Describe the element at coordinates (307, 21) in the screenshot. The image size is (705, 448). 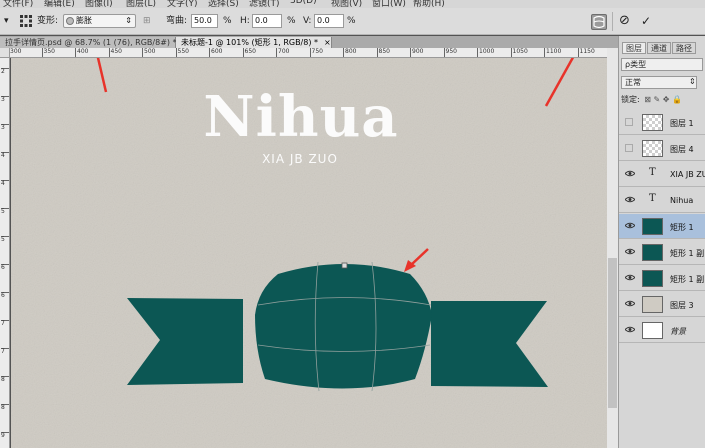
I see `v-distort-label: V:` at that location.